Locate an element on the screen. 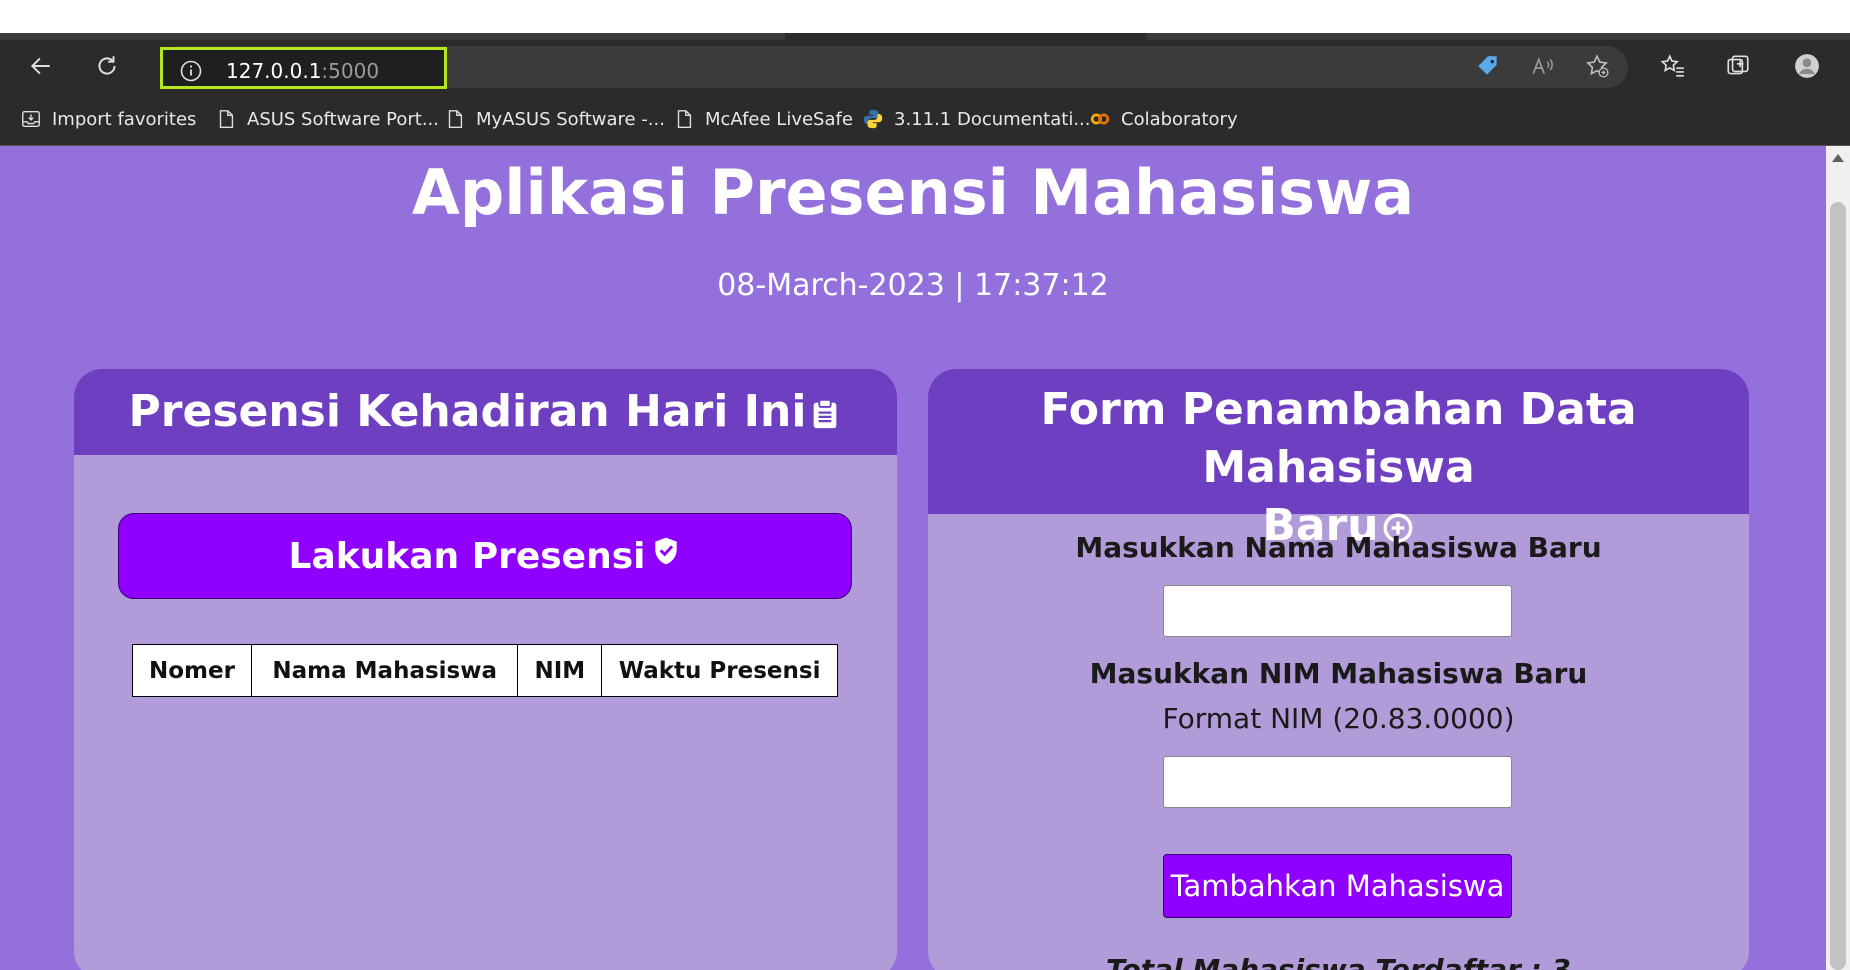  attendance-card-header: Presensi Kehadiran Hari Ini is located at coordinates (485, 412).